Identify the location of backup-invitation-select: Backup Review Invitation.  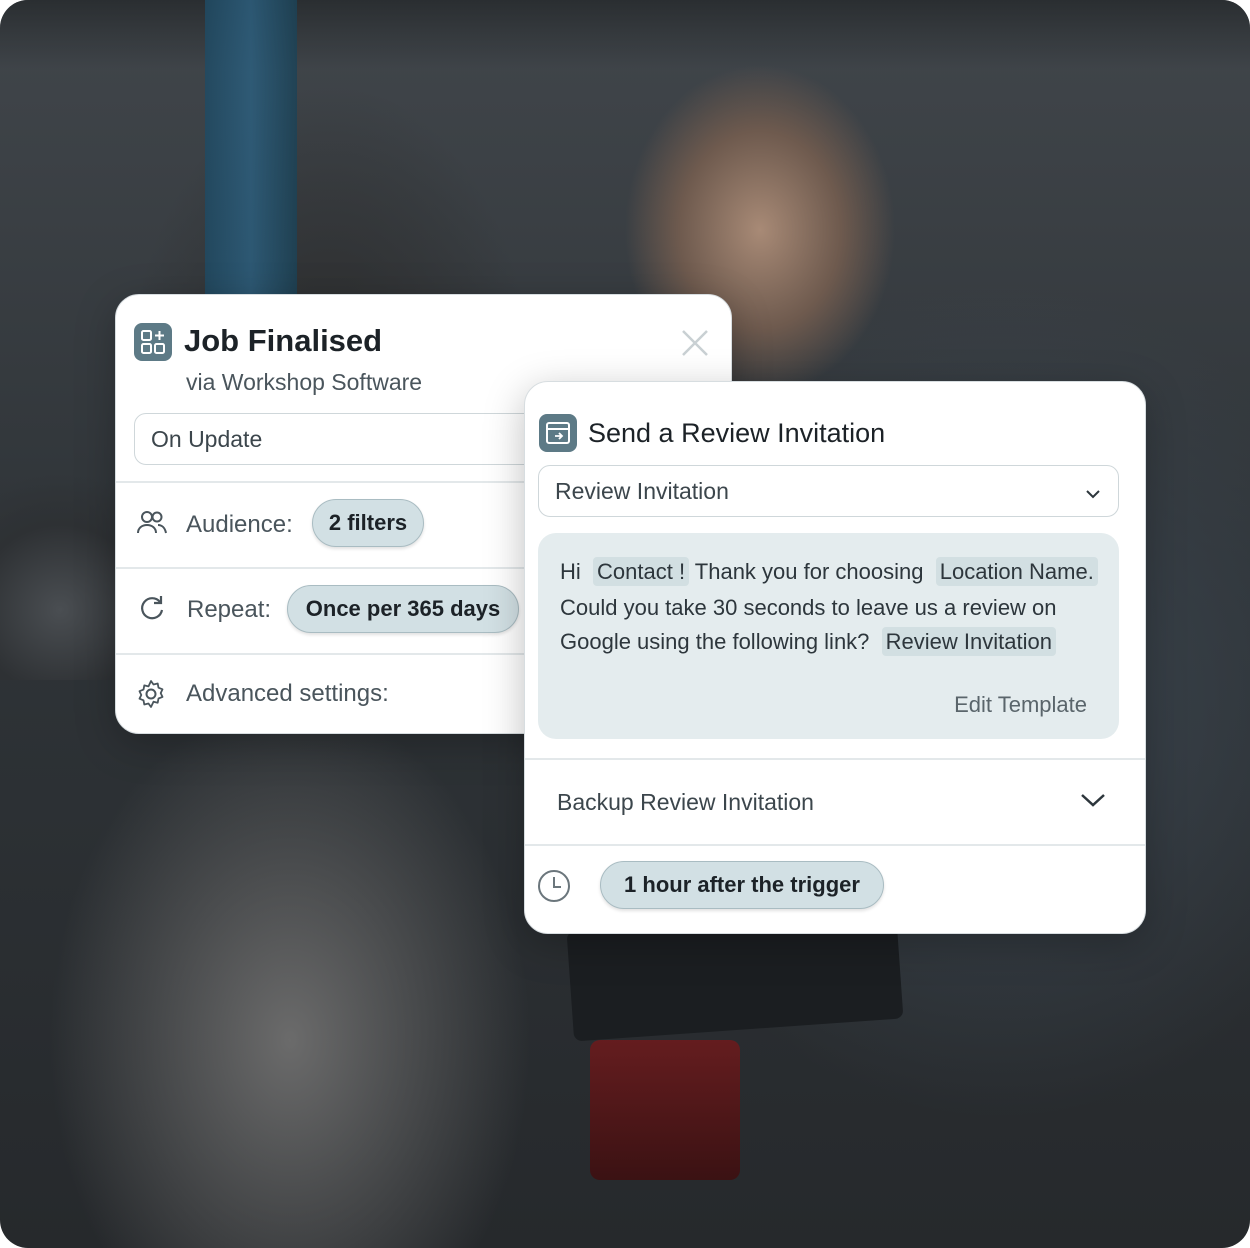
(835, 802).